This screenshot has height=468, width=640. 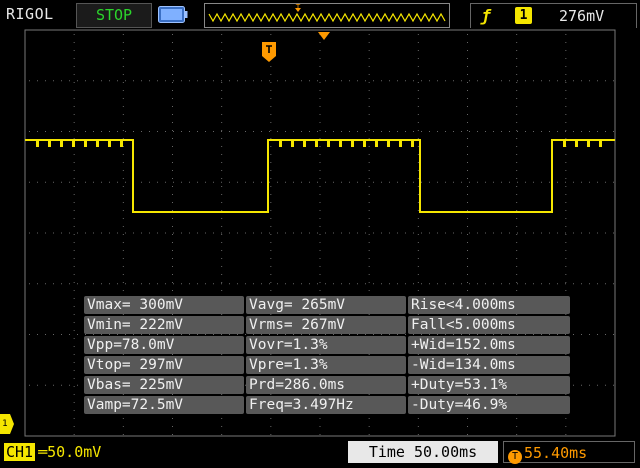 I want to click on measurement-cell: +Wid=152.0ms, so click(x=489, y=345).